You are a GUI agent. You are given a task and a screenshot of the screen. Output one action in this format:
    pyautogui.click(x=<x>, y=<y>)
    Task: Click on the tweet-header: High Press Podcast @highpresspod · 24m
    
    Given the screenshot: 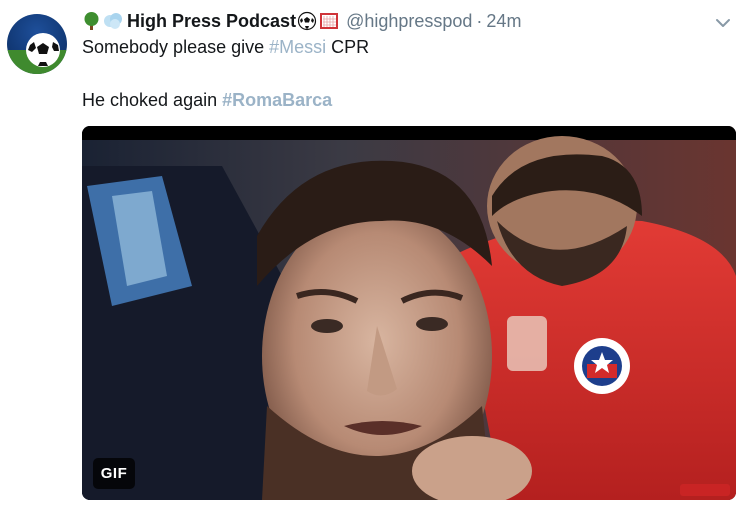 What is the action you would take?
    pyautogui.click(x=301, y=21)
    